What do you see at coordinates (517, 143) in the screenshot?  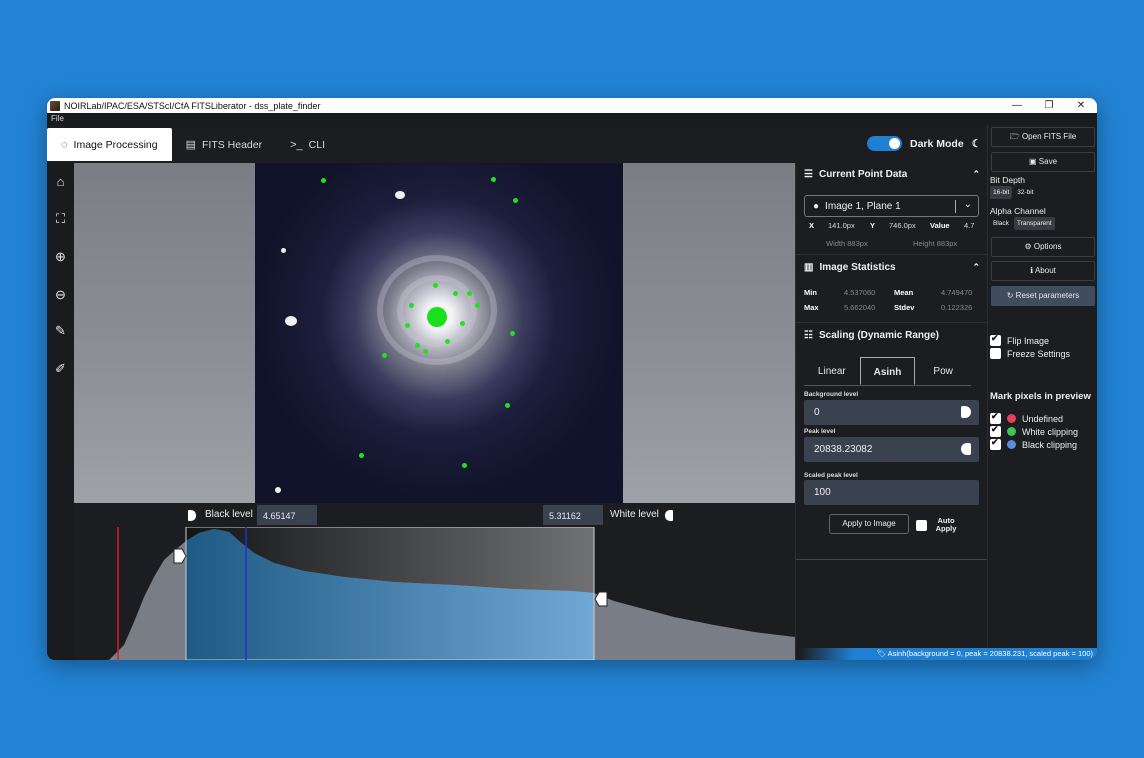 I see `main-tabs: ◌ Image Processing ▤ FITS Header >_ CLI` at bounding box center [517, 143].